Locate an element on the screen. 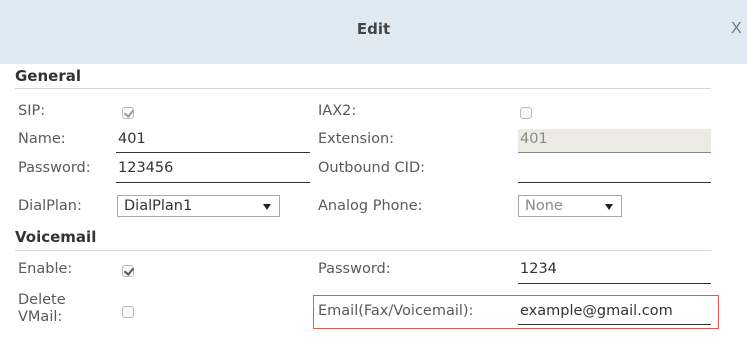  voicemail-password-input: 1234 is located at coordinates (538, 269).